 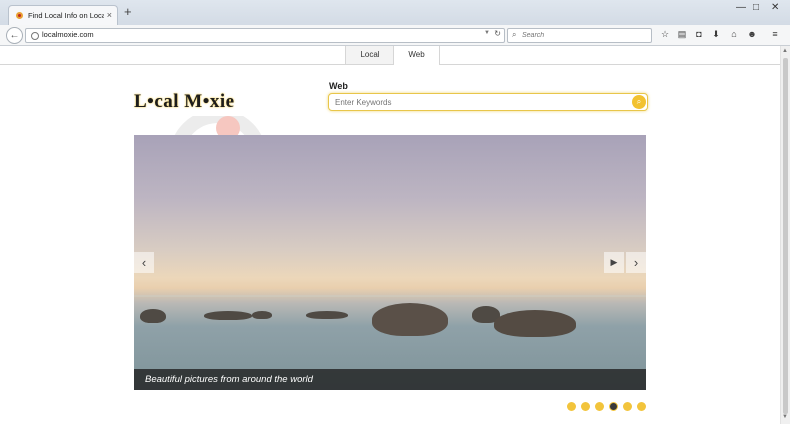 I want to click on scroll-thumb, so click(x=785, y=236).